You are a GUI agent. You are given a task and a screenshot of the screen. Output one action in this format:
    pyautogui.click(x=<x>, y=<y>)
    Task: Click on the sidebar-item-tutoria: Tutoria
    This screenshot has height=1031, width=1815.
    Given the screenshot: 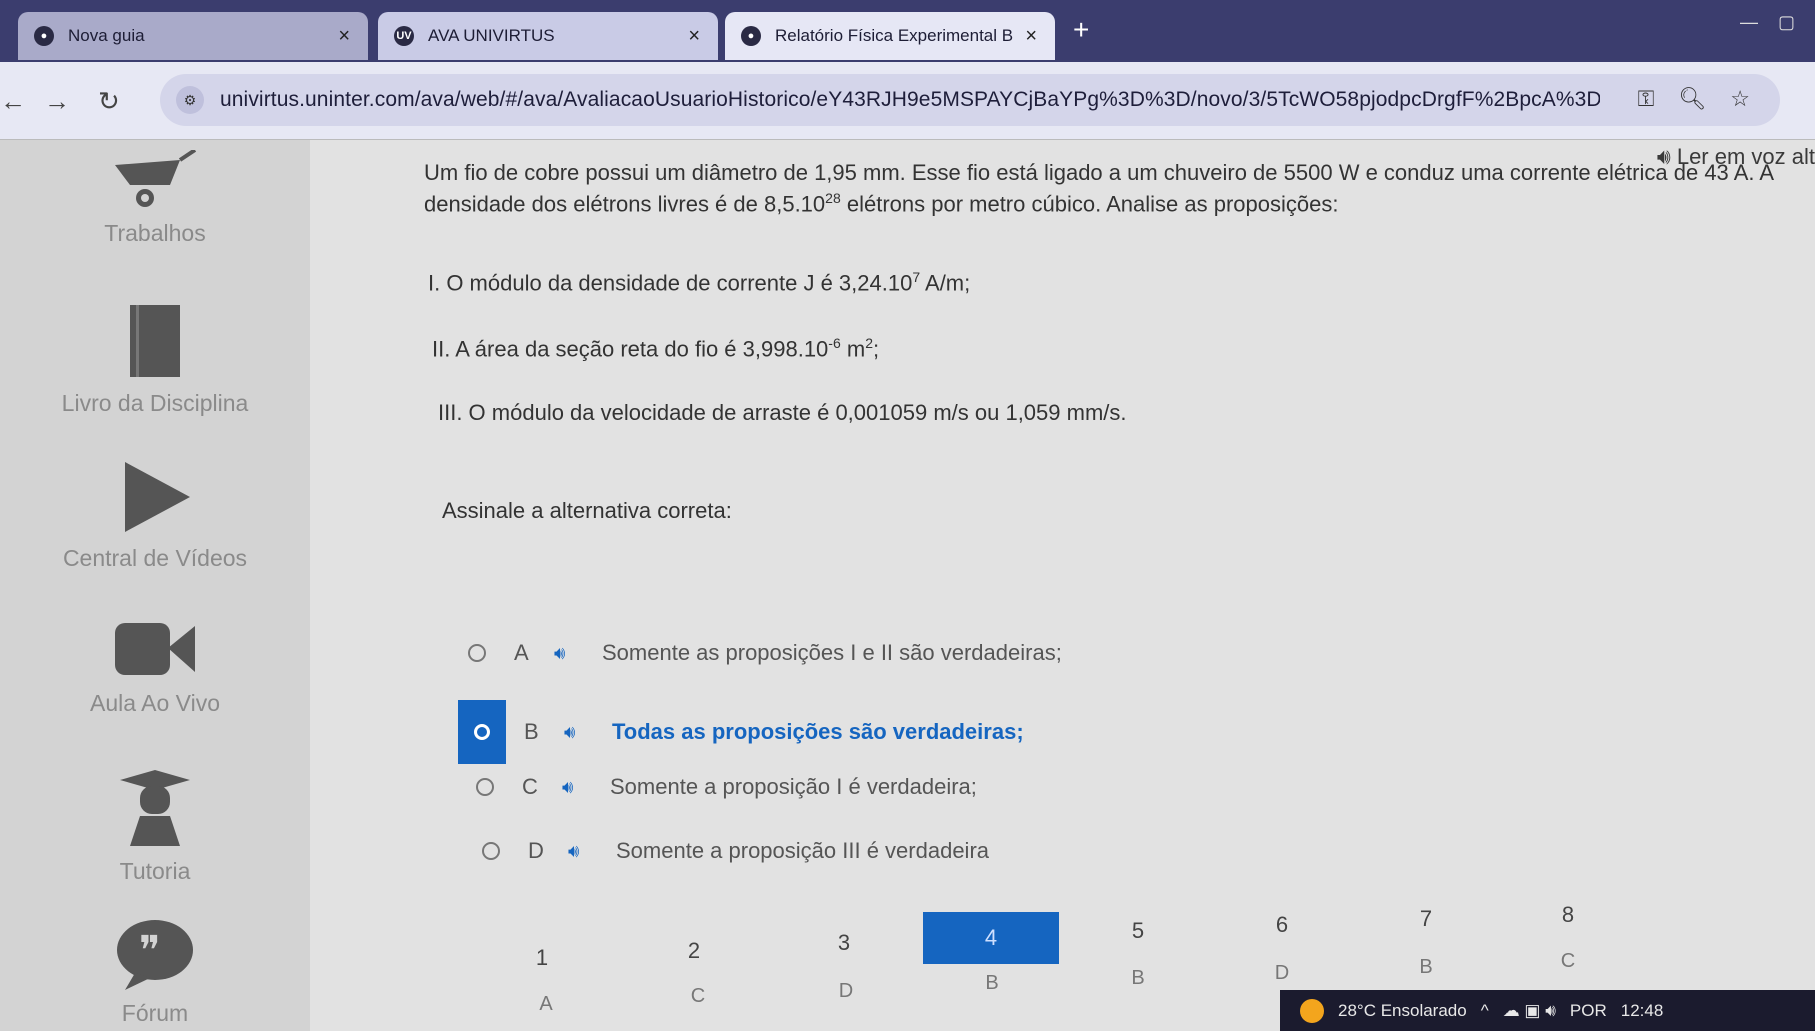 What is the action you would take?
    pyautogui.click(x=155, y=826)
    